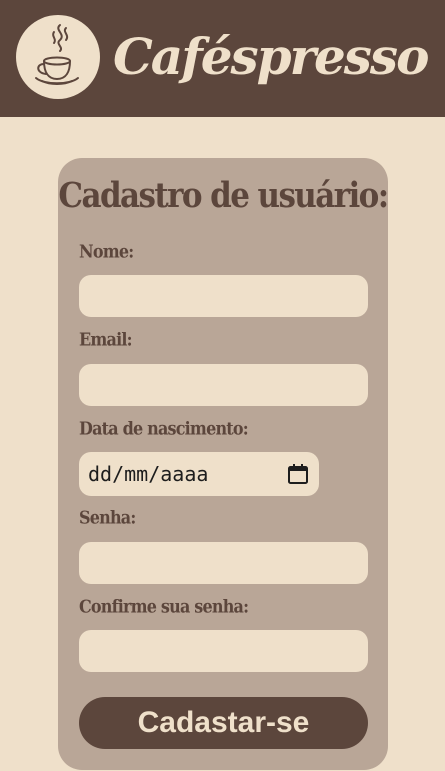 This screenshot has height=771, width=445. I want to click on coffee-cup-icon, so click(57, 54).